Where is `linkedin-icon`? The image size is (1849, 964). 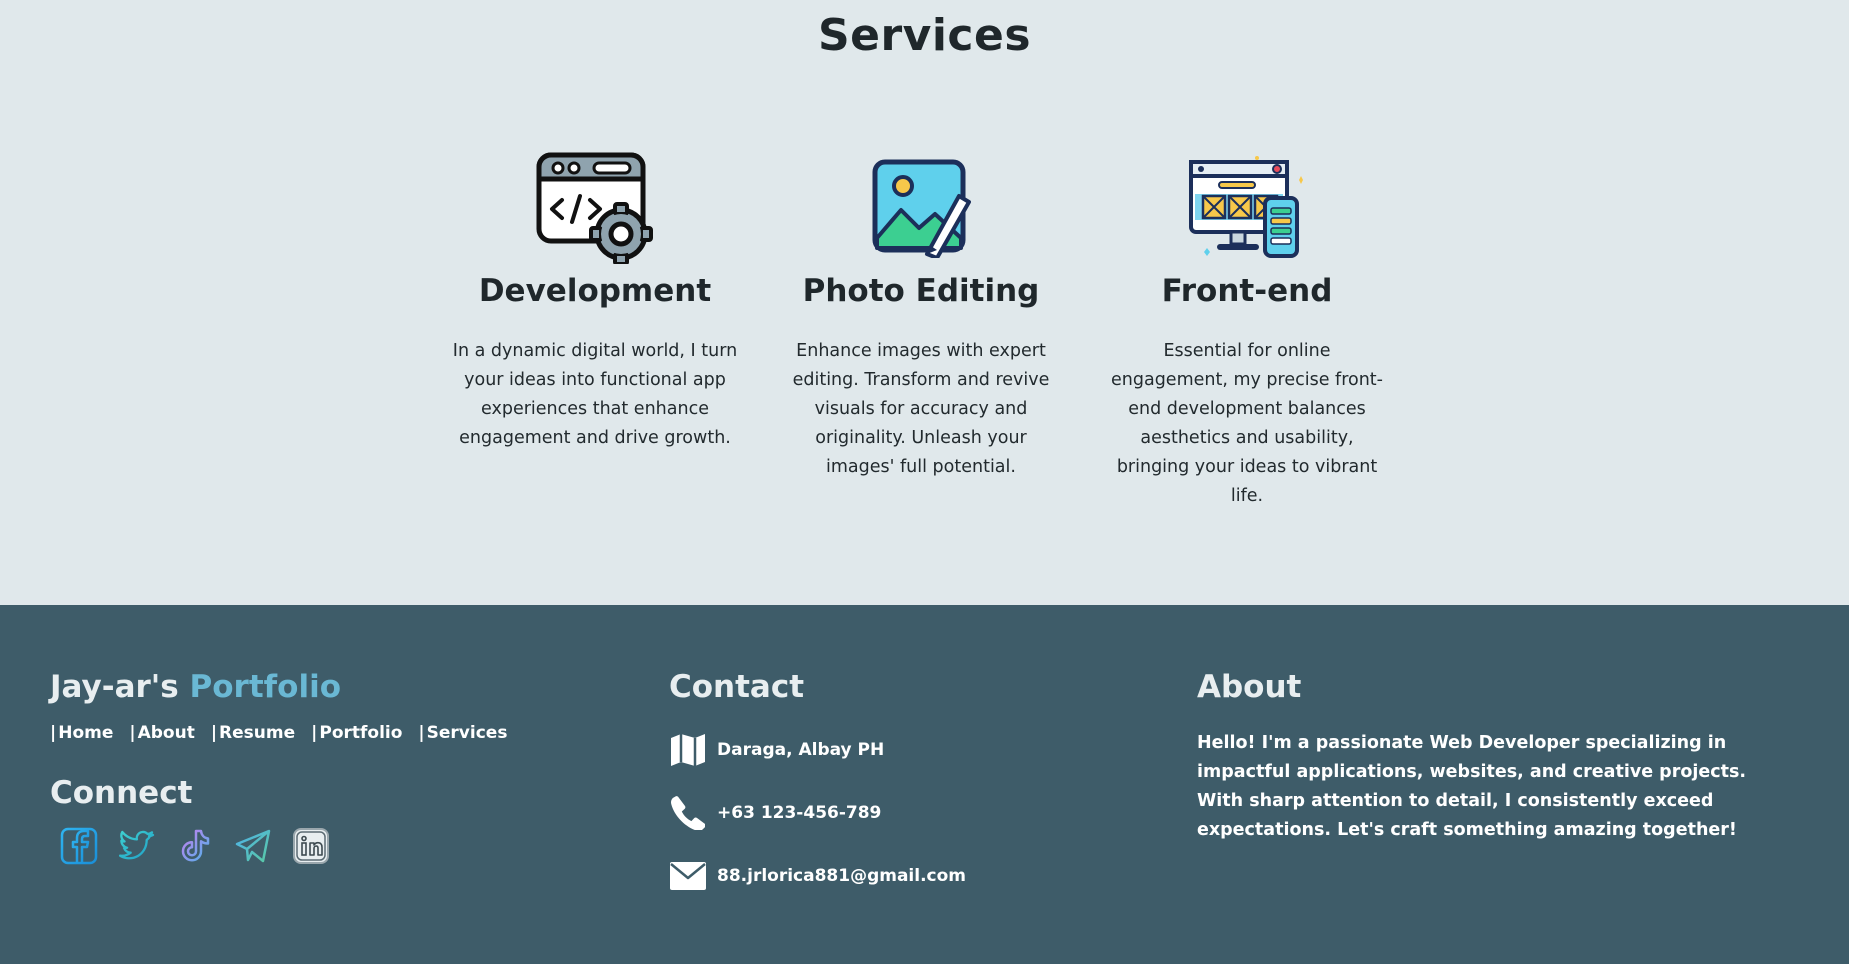 linkedin-icon is located at coordinates (311, 846).